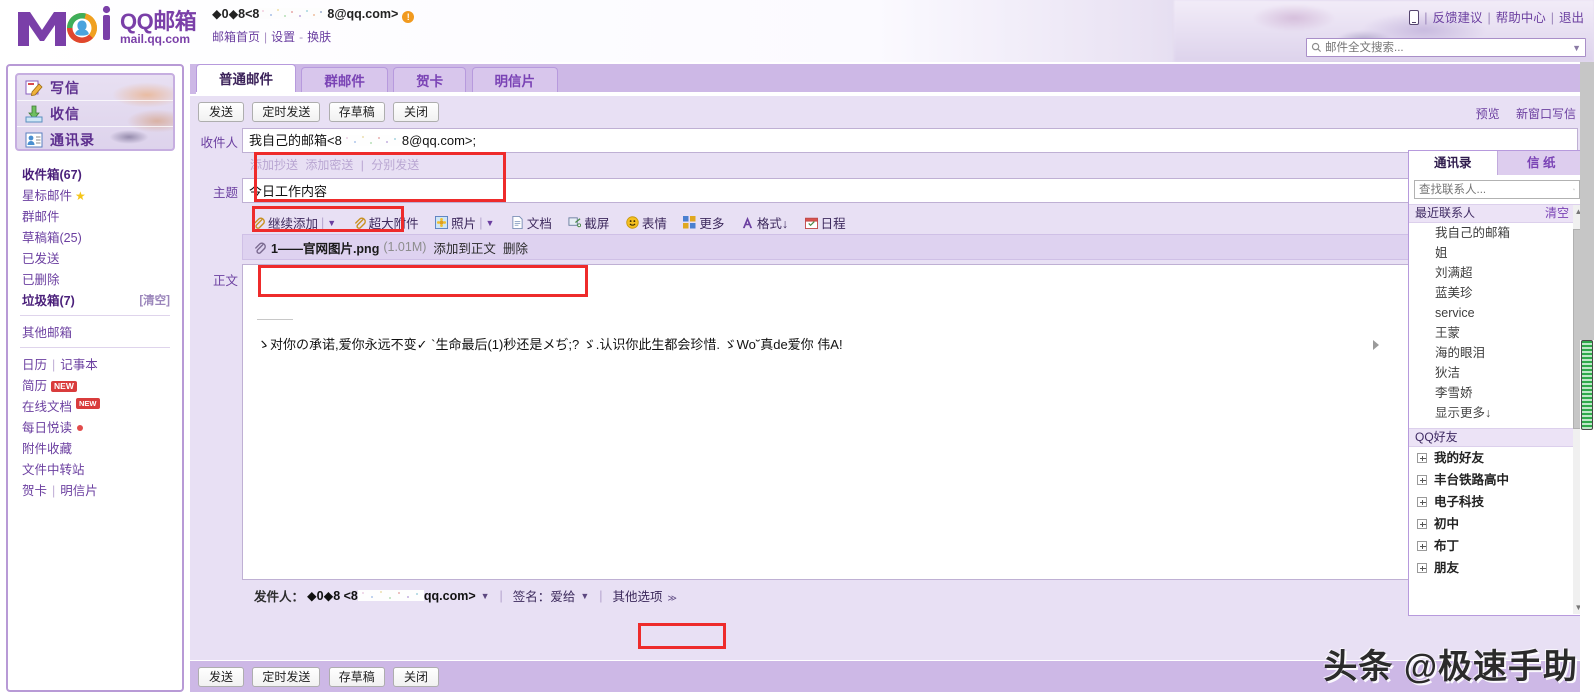 The height and width of the screenshot is (698, 1594). I want to click on list-item: 刘满超, so click(1497, 273).